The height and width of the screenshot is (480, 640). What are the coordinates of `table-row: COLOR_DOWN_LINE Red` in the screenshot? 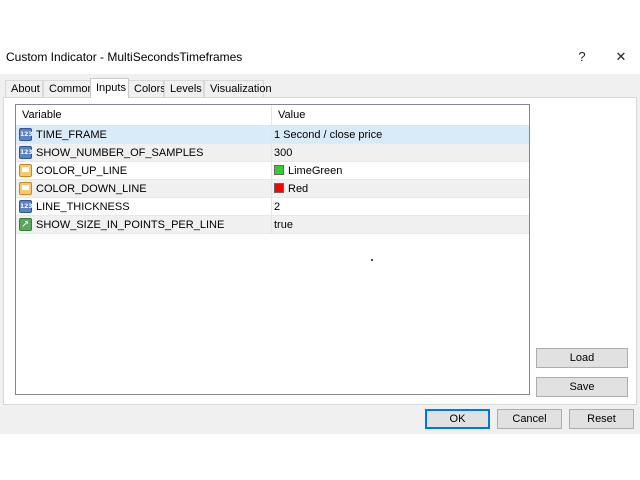 It's located at (272, 189).